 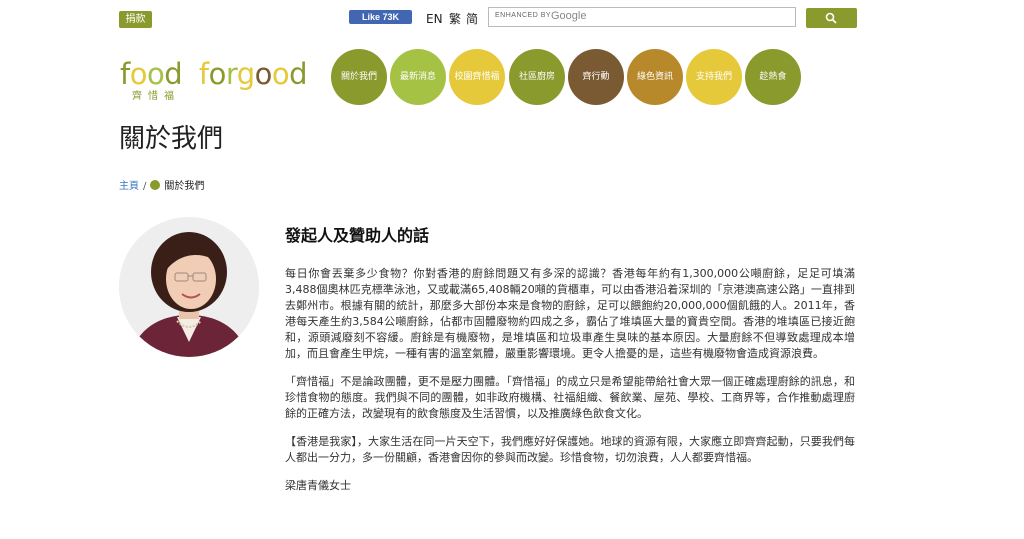 What do you see at coordinates (714, 77) in the screenshot?
I see `nav-item: 支持我們` at bounding box center [714, 77].